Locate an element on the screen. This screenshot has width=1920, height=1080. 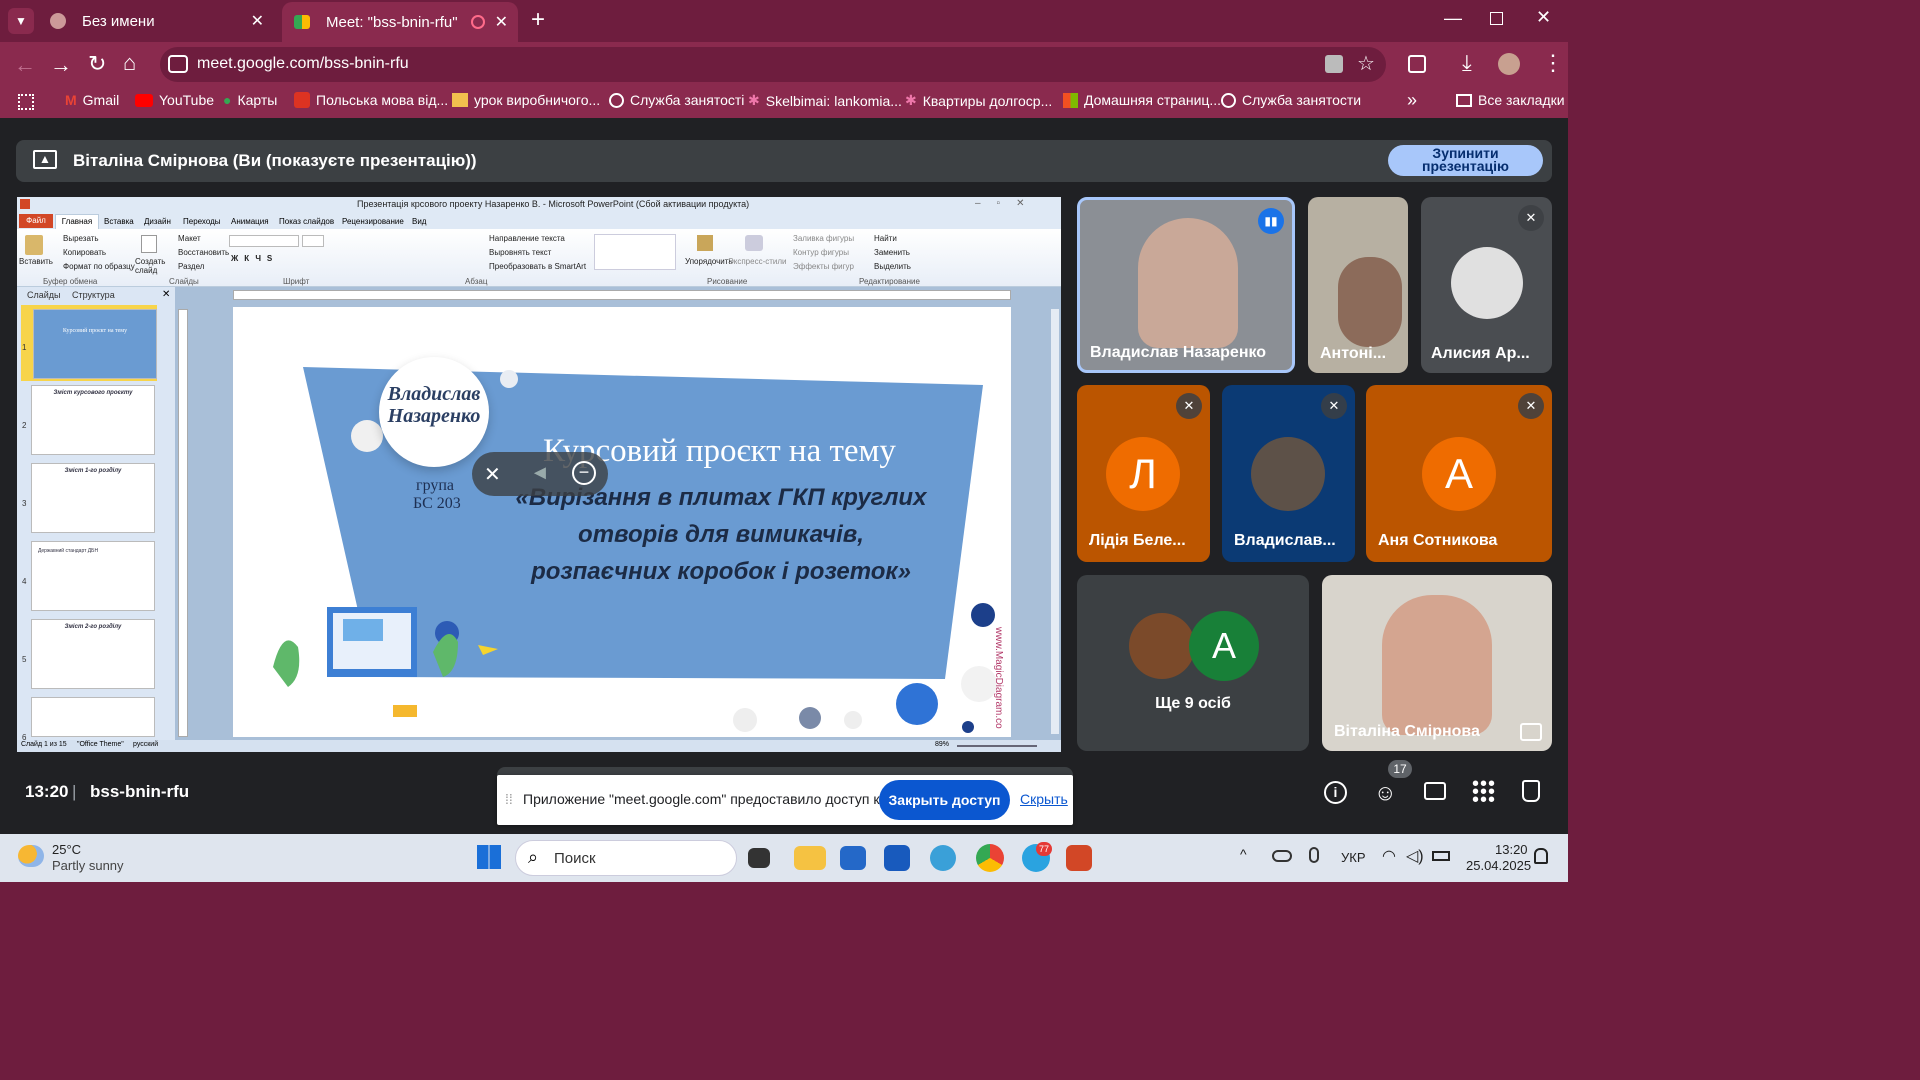
microphone-icon is located at coordinates (1314, 855).